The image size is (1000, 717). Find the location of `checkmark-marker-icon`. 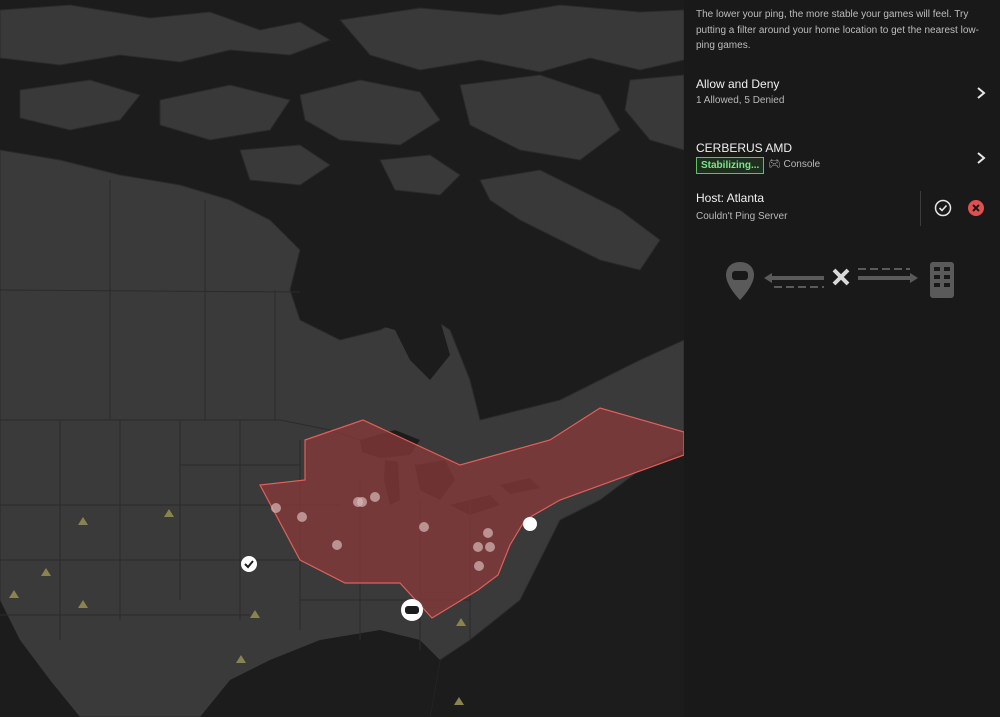

checkmark-marker-icon is located at coordinates (249, 564).